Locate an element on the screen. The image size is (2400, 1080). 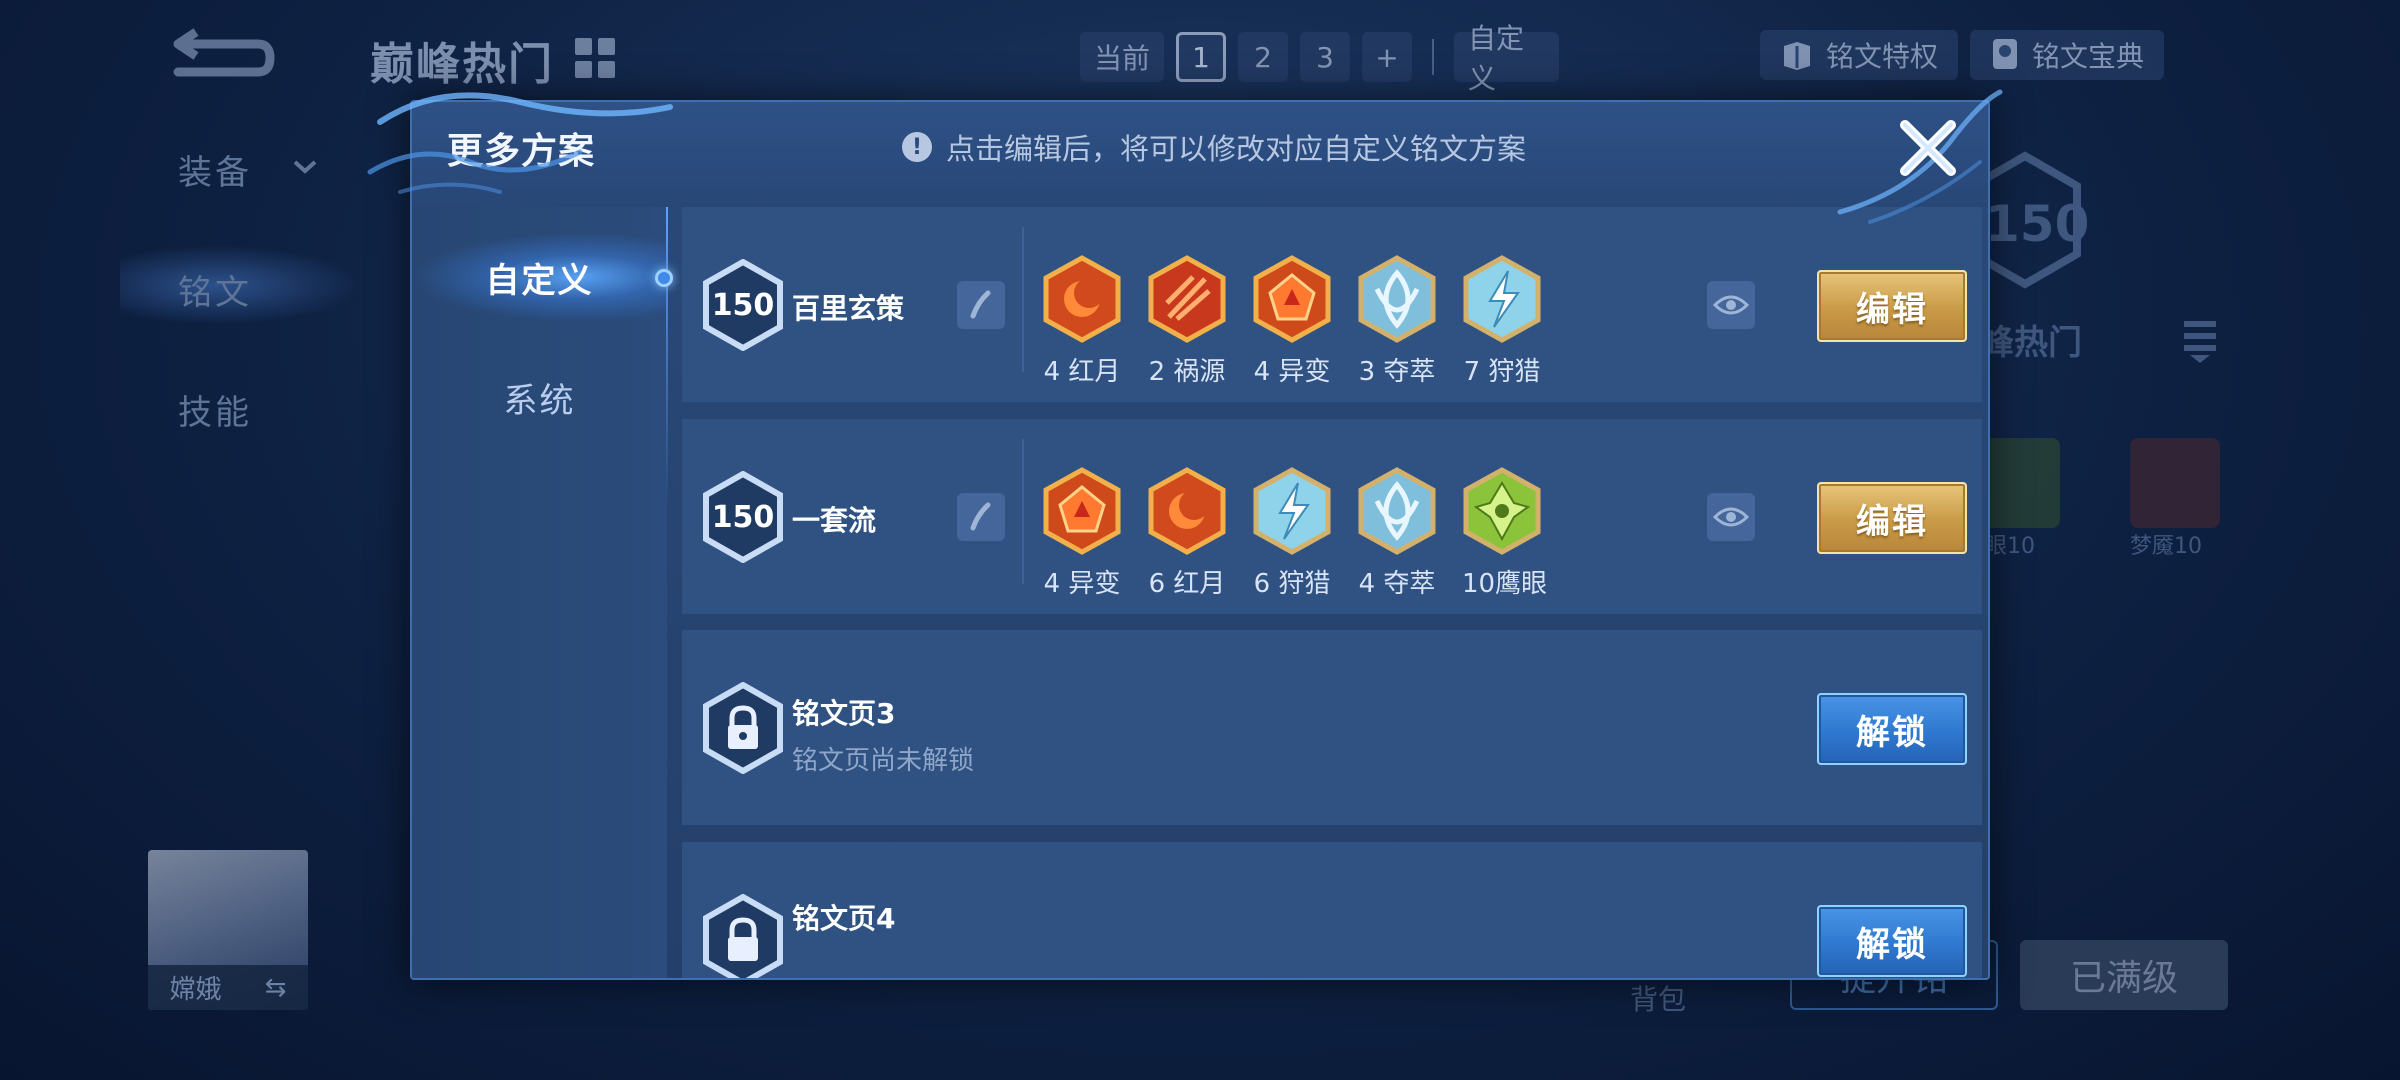
bag-label: 背包 is located at coordinates (1658, 998).